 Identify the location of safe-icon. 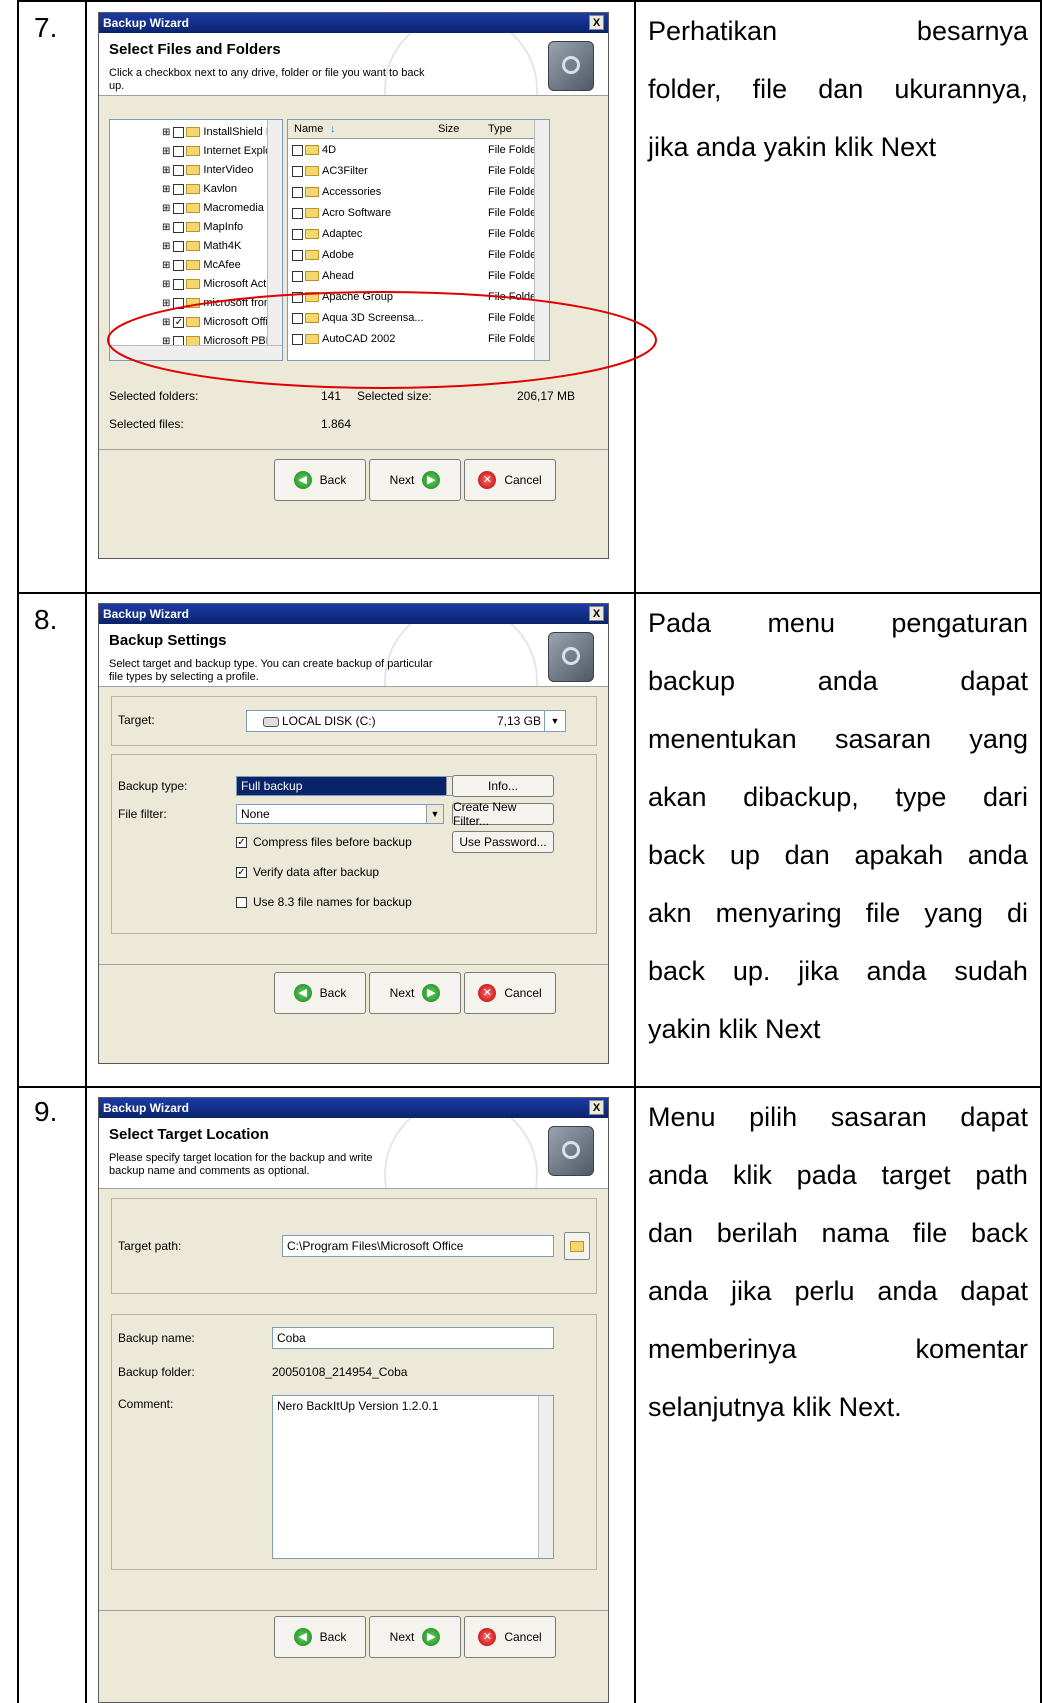
(571, 1151).